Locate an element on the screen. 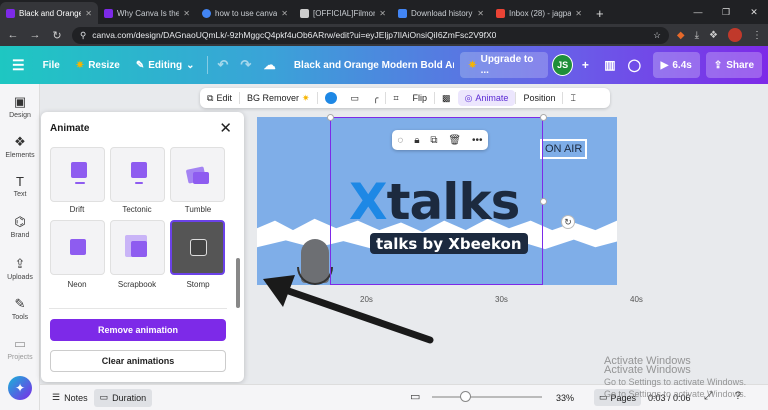  clear-animations-button: Clear animations is located at coordinates (138, 361).